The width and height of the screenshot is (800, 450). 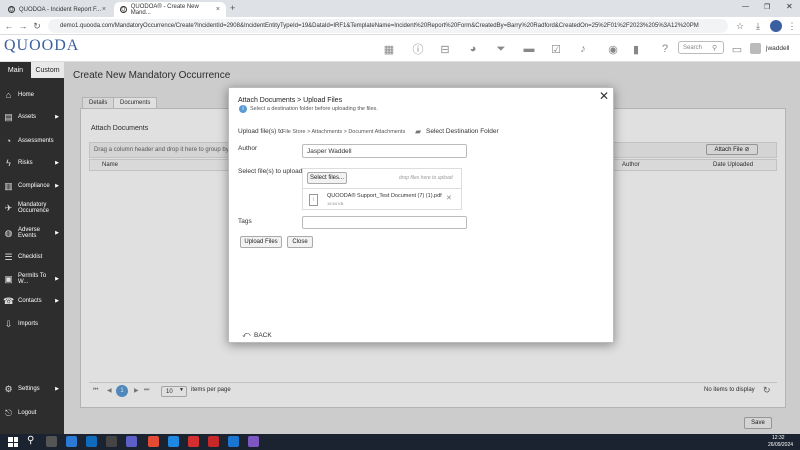 I want to click on close-button: Close, so click(x=300, y=242).